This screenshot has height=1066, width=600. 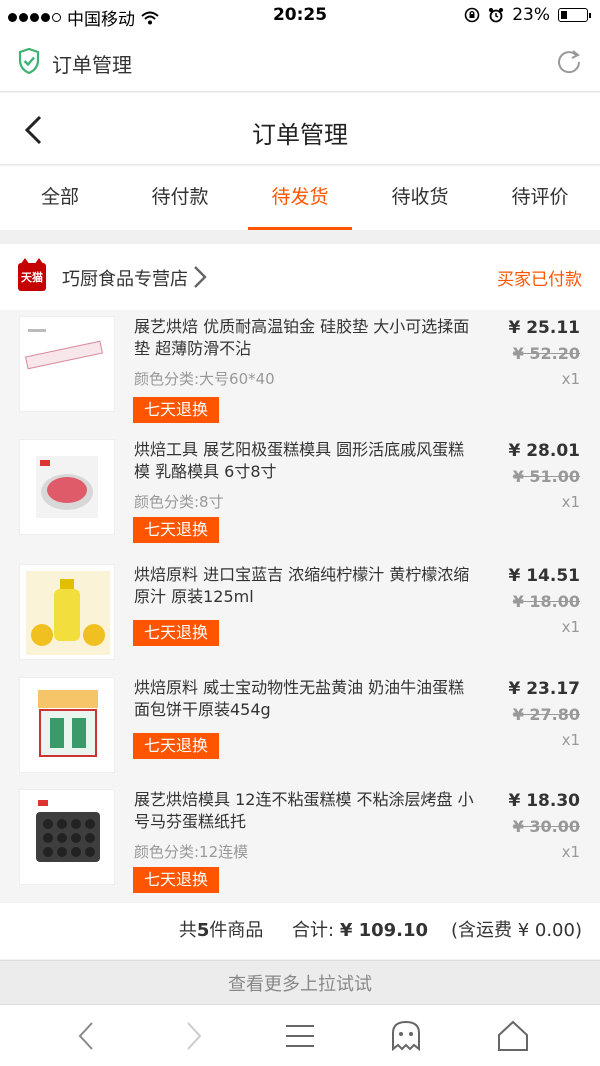 What do you see at coordinates (187, 930) in the screenshot?
I see `item-count-prefix: 共` at bounding box center [187, 930].